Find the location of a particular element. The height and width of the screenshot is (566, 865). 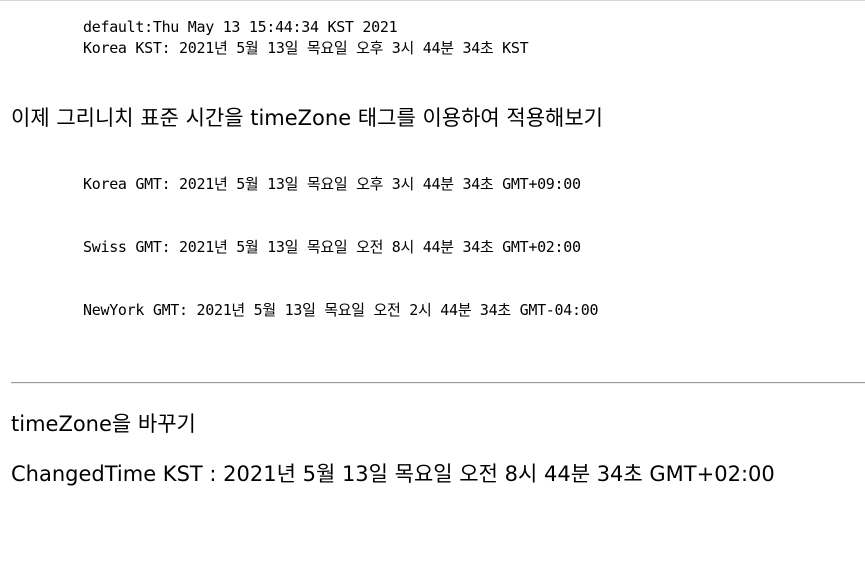

default-time-text: default:Thu May 13 15:44:34 KST 2021 is located at coordinates (240, 27).